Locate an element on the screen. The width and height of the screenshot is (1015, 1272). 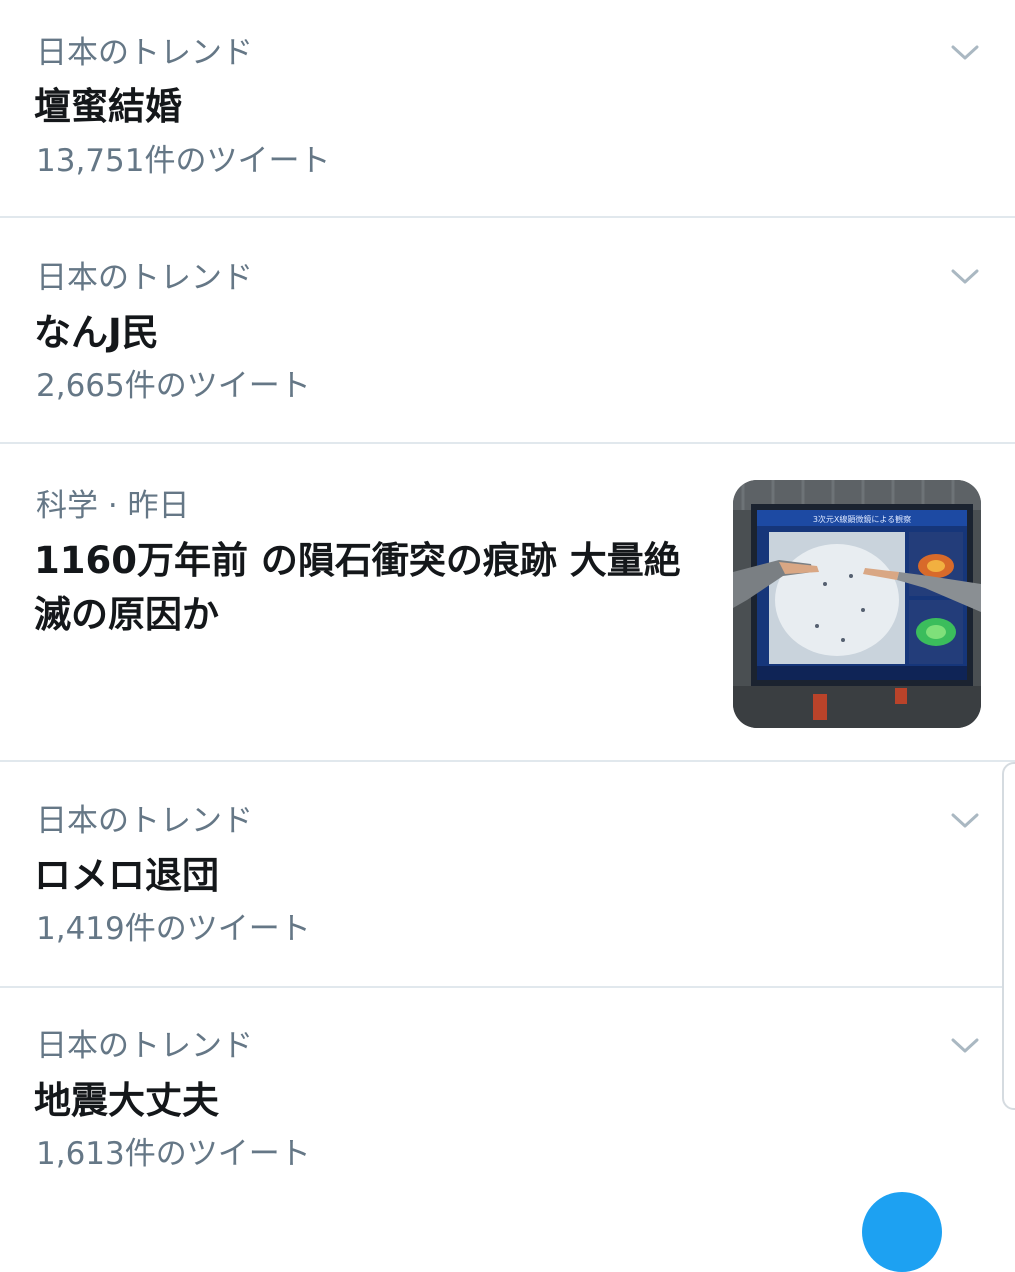
thumbnail-screen-title: 3次元X線顕微鏡による観察 is located at coordinates (862, 519).